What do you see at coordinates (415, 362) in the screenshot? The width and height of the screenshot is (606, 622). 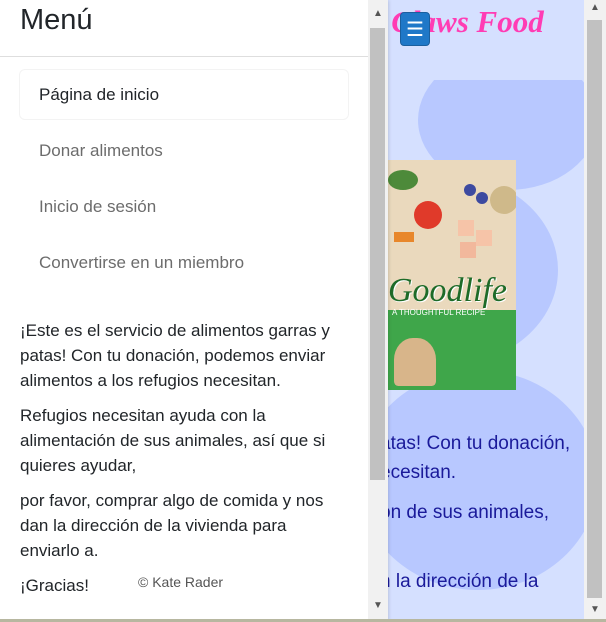 I see `cat-illustration` at bounding box center [415, 362].